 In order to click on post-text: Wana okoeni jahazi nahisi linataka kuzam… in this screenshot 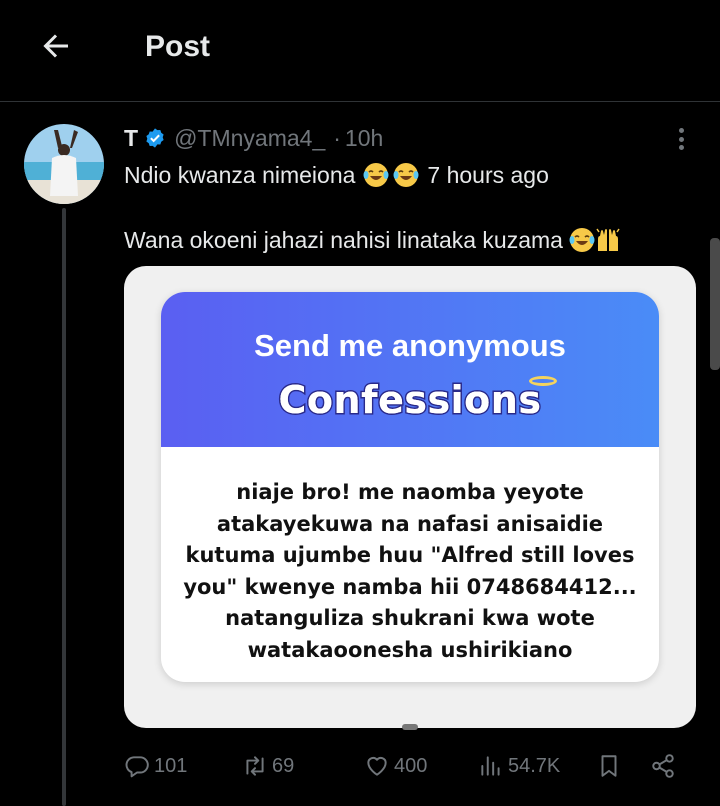, I will do `click(343, 239)`.